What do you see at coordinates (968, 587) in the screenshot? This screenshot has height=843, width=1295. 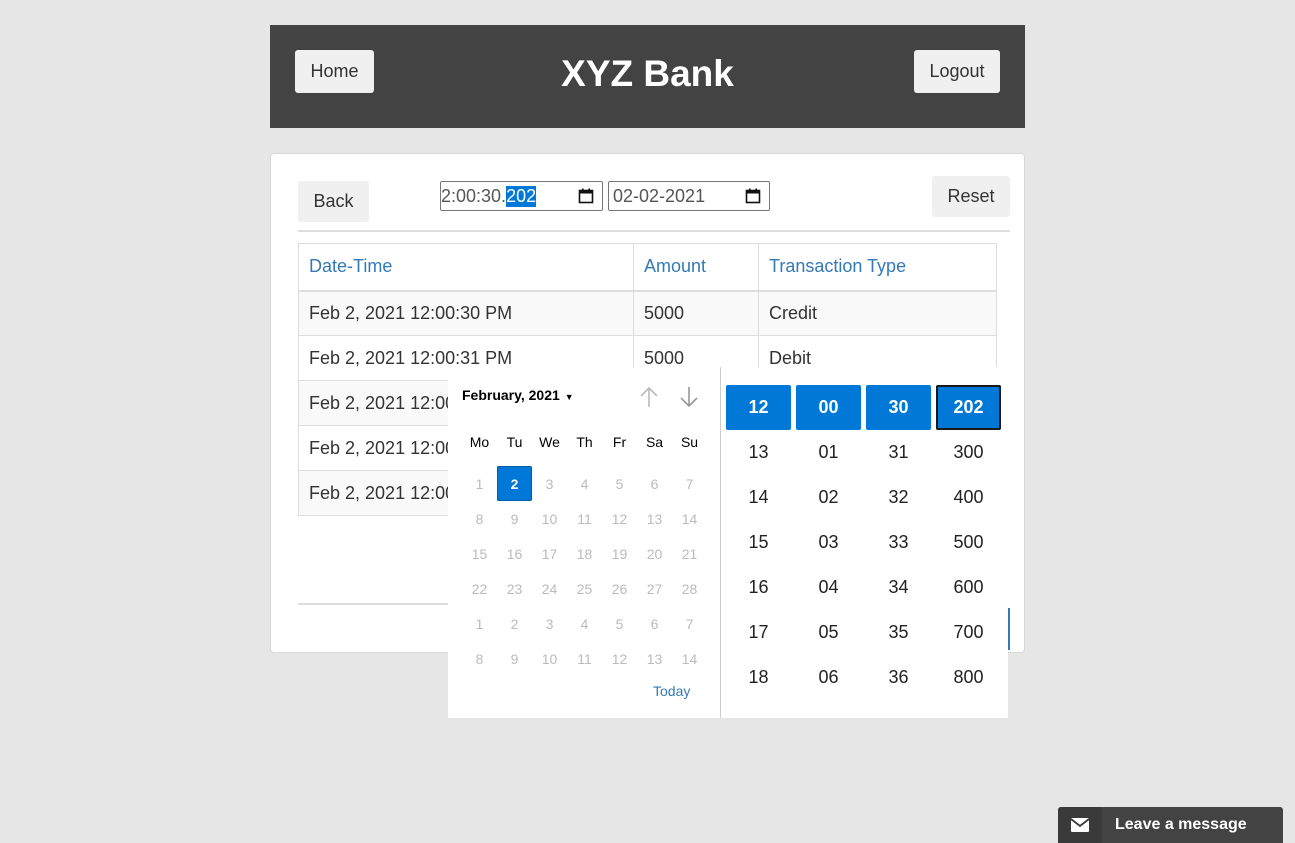 I see `millisecond-option: 600` at bounding box center [968, 587].